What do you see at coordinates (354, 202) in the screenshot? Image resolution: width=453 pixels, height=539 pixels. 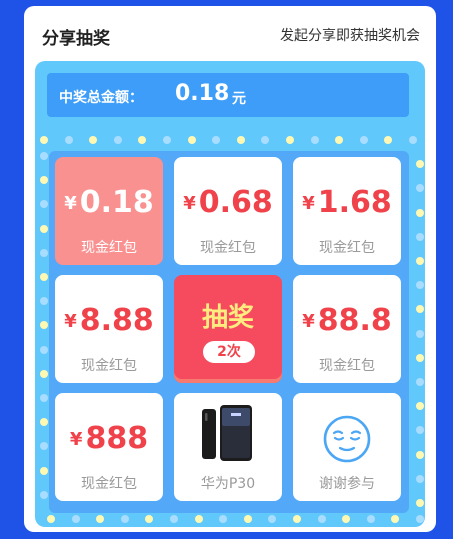 I see `prize-value: 1.68` at bounding box center [354, 202].